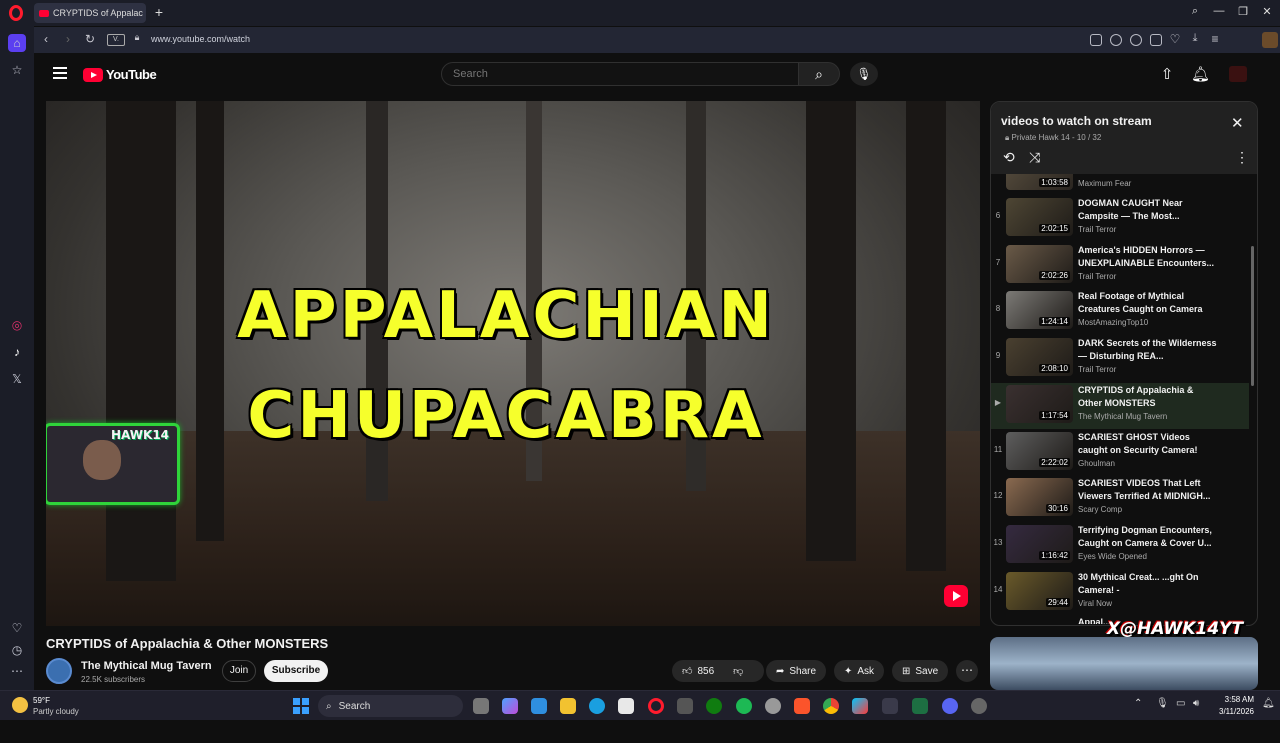 Image resolution: width=1280 pixels, height=743 pixels. Describe the element at coordinates (1054, 415) in the screenshot. I see `duration-badge: 1:17:54` at that location.